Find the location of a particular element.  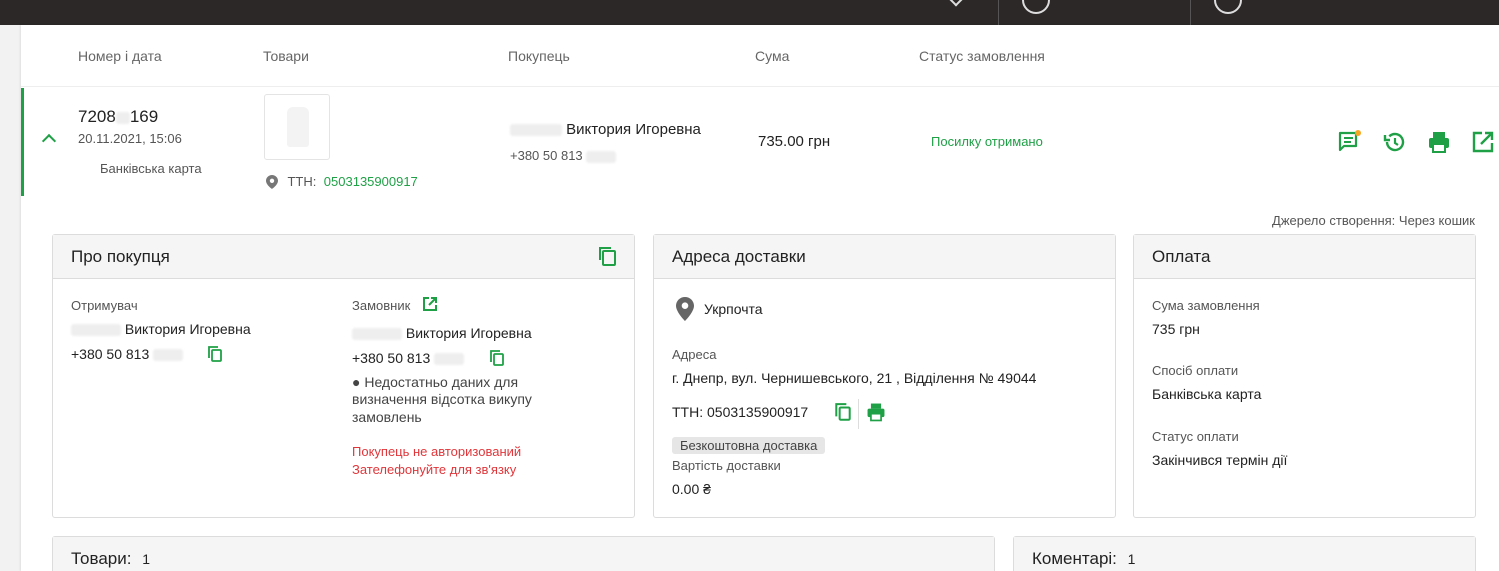

col-buyer: Покупець is located at coordinates (539, 56).